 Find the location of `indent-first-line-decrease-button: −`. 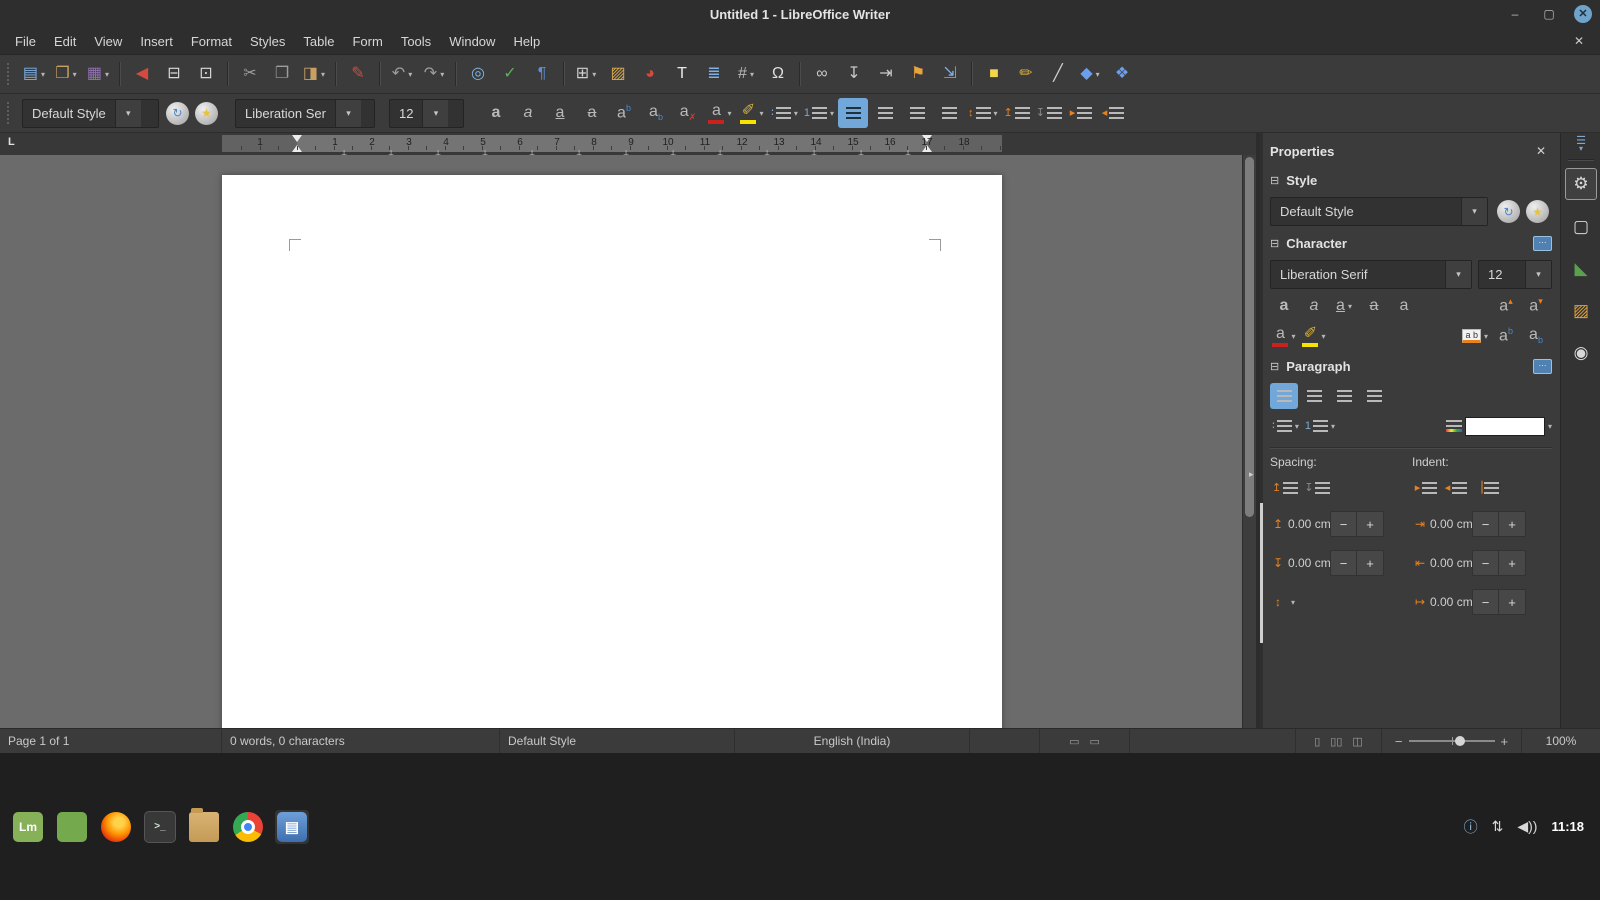

indent-first-line-decrease-button: − is located at coordinates (1485, 602).